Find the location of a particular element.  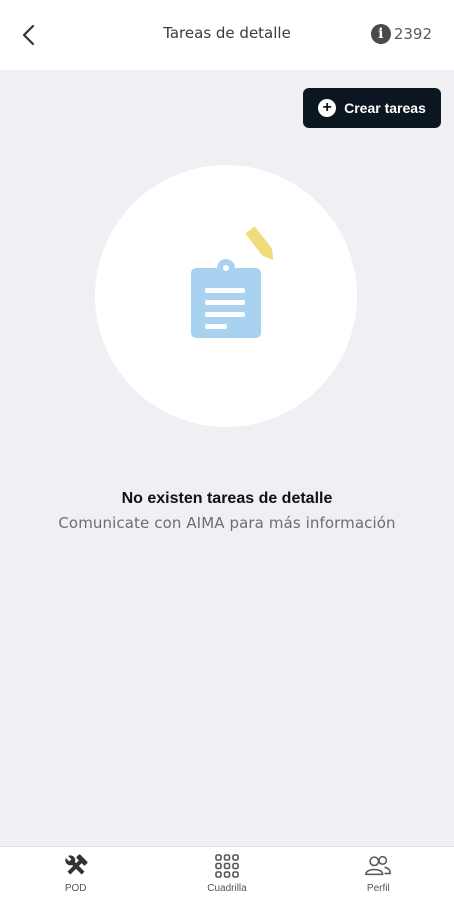

nav-item-cuadrilla: Cuadrilla is located at coordinates (226, 873).